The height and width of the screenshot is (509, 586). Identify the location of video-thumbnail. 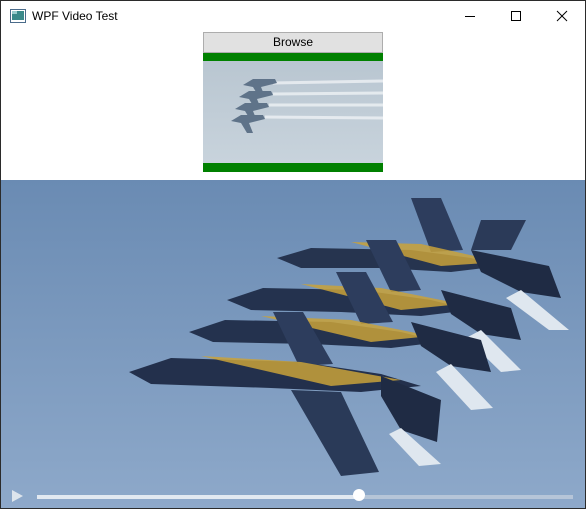
(293, 112).